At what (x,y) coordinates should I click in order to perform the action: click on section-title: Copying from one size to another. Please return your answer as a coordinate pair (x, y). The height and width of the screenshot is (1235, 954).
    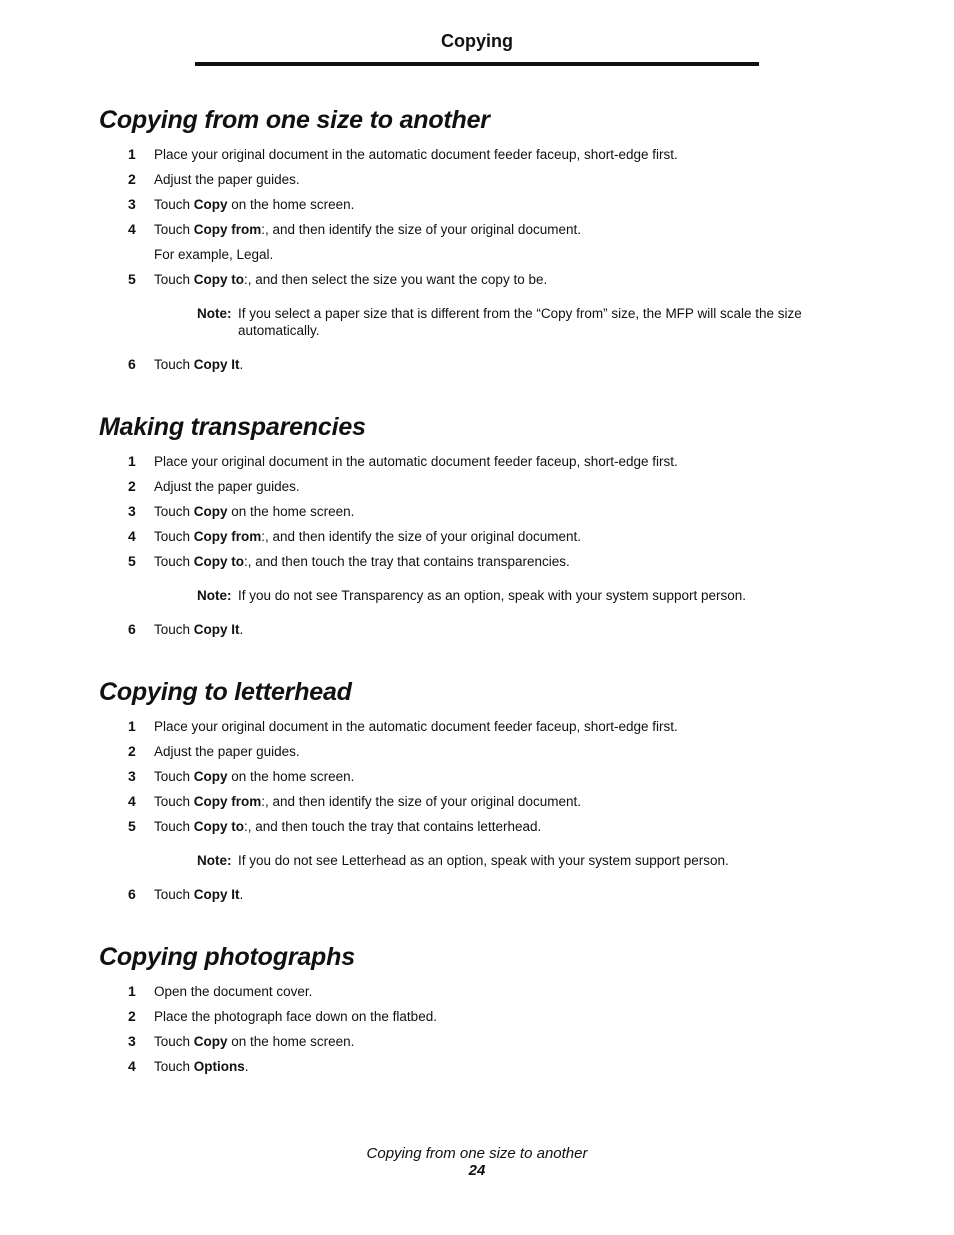
    Looking at the image, I should click on (294, 120).